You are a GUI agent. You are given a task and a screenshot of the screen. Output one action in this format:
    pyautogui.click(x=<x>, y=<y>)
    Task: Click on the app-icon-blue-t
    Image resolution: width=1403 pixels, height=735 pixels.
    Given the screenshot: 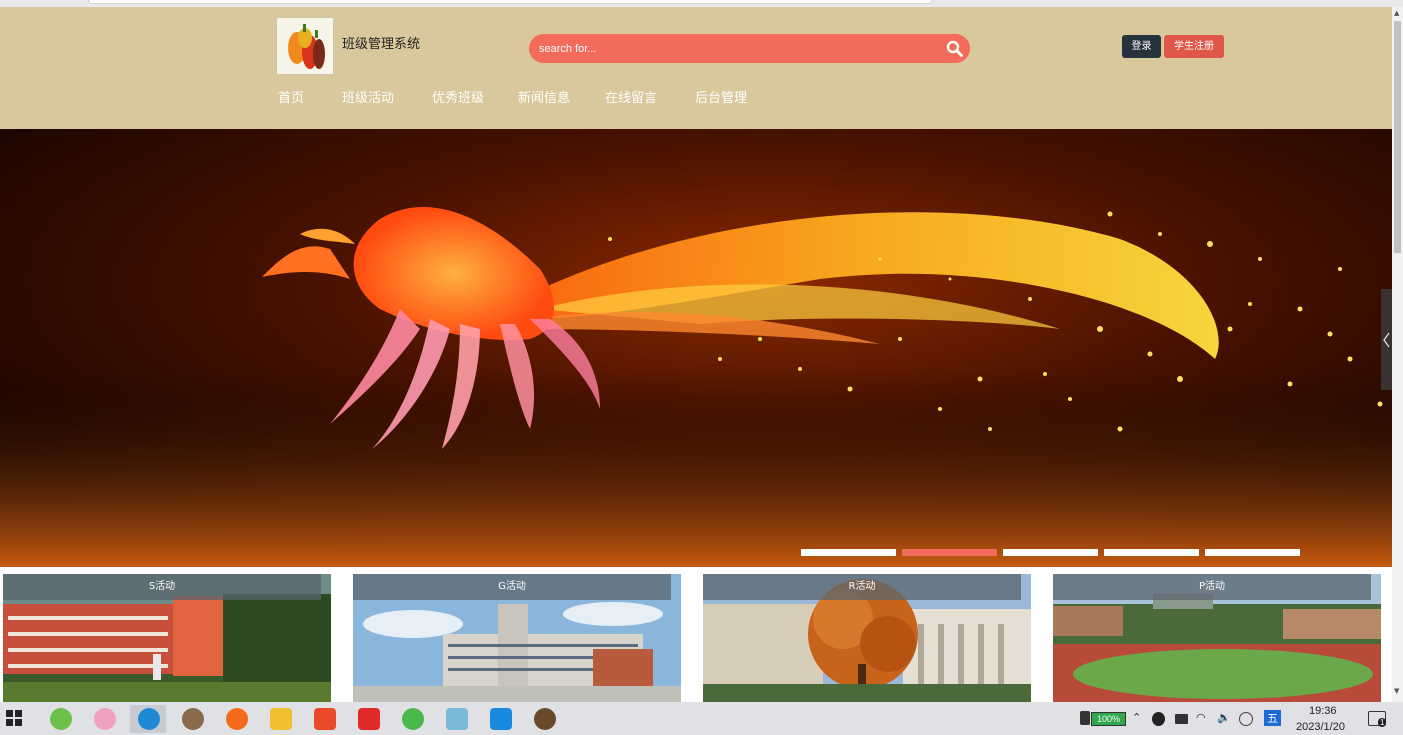 What is the action you would take?
    pyautogui.click(x=501, y=719)
    